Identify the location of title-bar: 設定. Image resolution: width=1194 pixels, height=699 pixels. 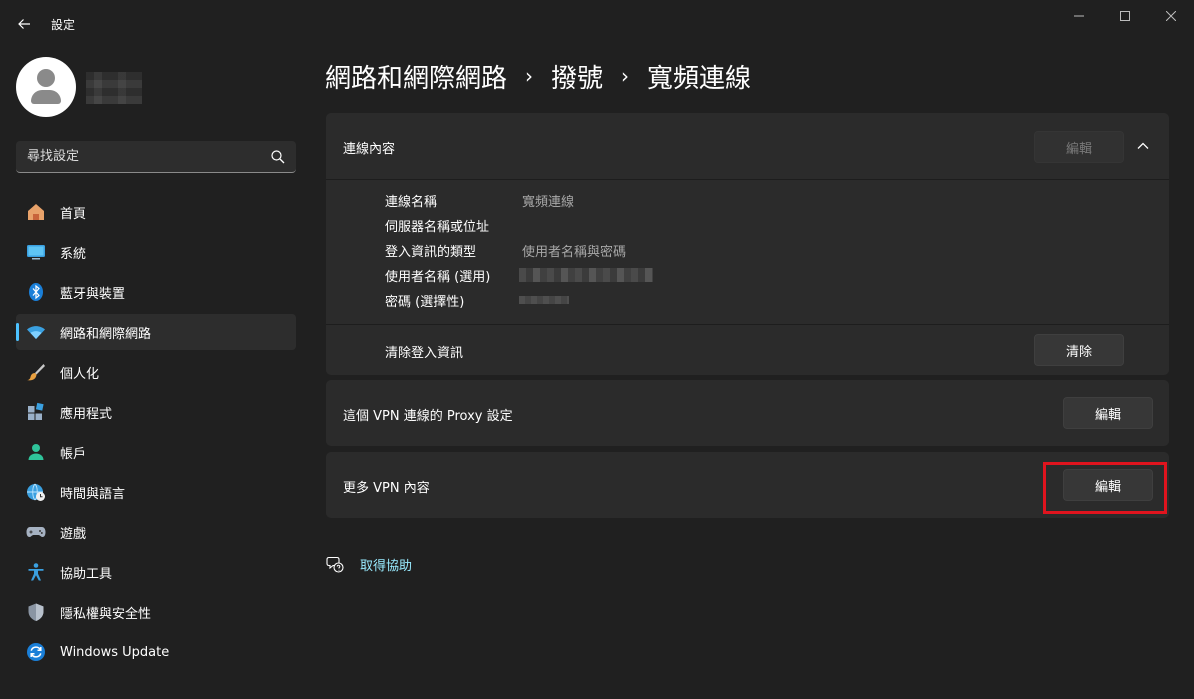
(597, 24).